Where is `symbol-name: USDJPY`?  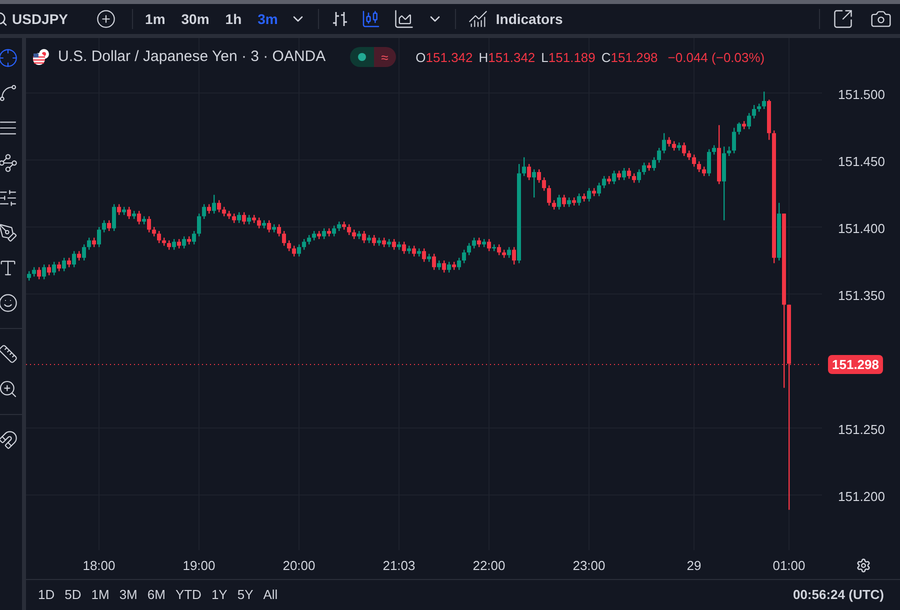 symbol-name: USDJPY is located at coordinates (40, 19).